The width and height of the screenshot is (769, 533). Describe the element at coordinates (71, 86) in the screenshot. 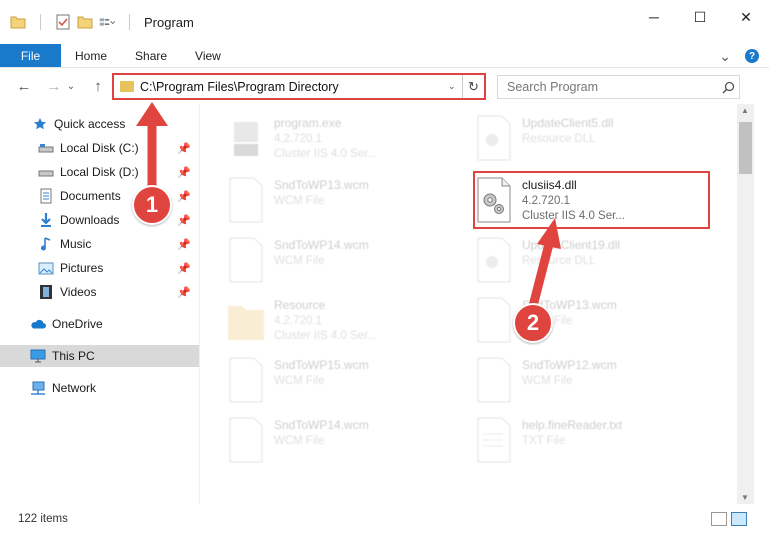

I see `recent-locations-button: ⌄` at that location.